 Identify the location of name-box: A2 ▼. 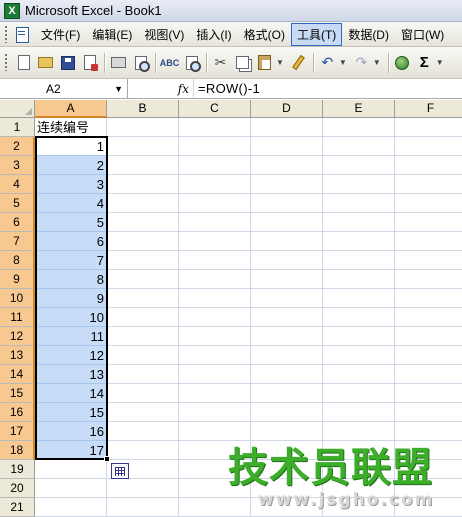
(64, 88).